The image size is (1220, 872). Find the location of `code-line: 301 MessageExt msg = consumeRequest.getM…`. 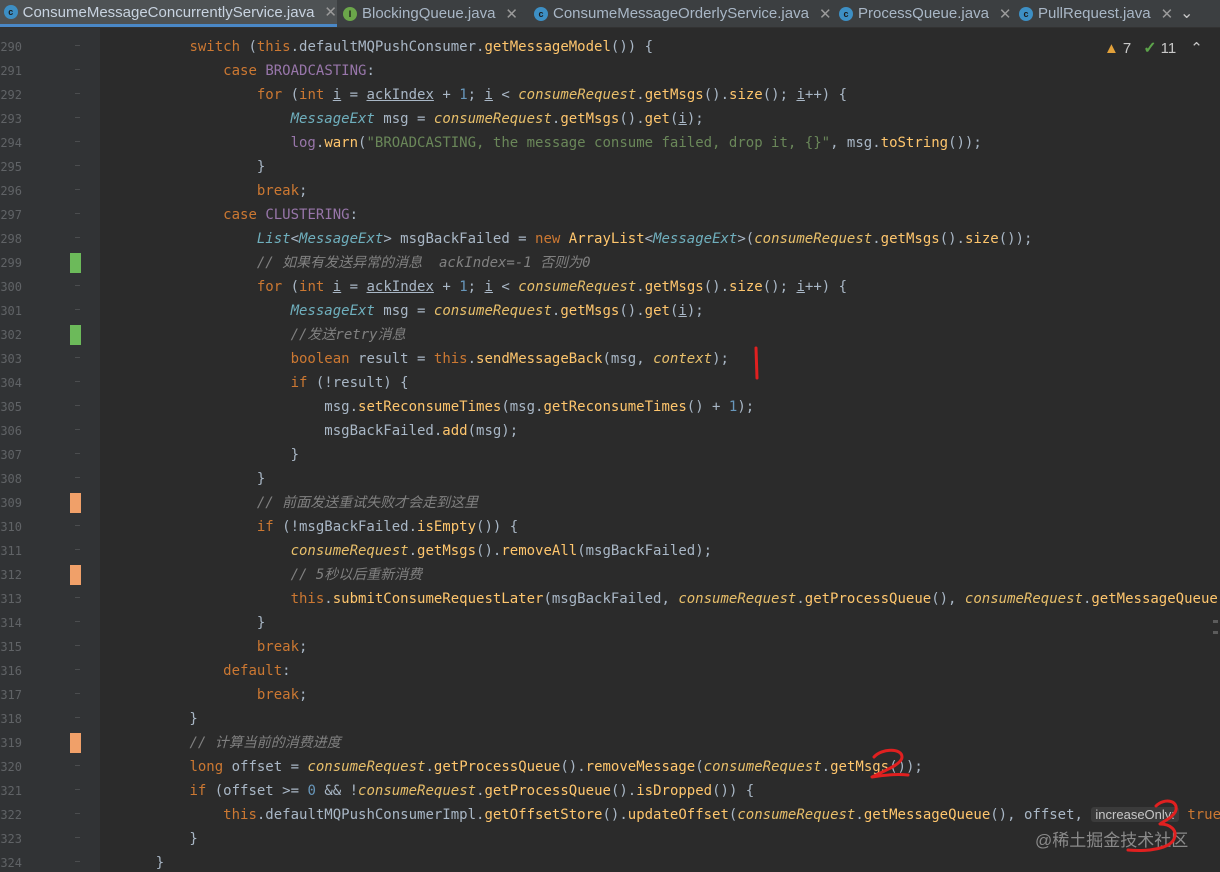

code-line: 301 MessageExt msg = consumeRequest.getM… is located at coordinates (610, 311).